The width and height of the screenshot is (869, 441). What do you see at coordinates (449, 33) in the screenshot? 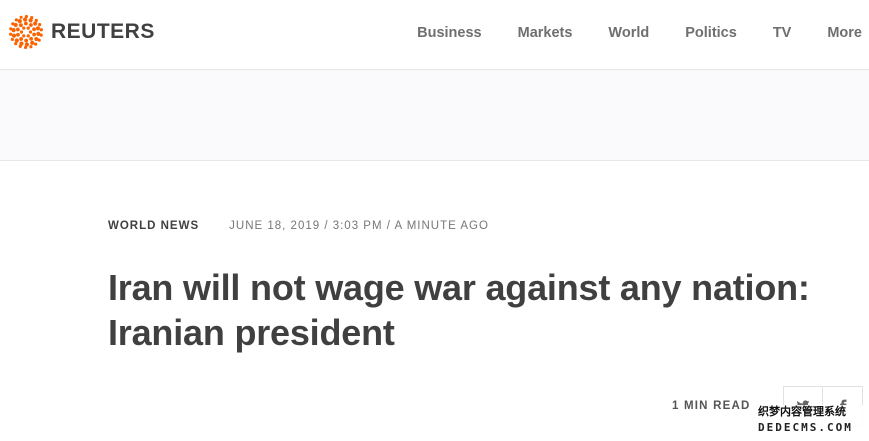
I see `nav-item-business: Business` at bounding box center [449, 33].